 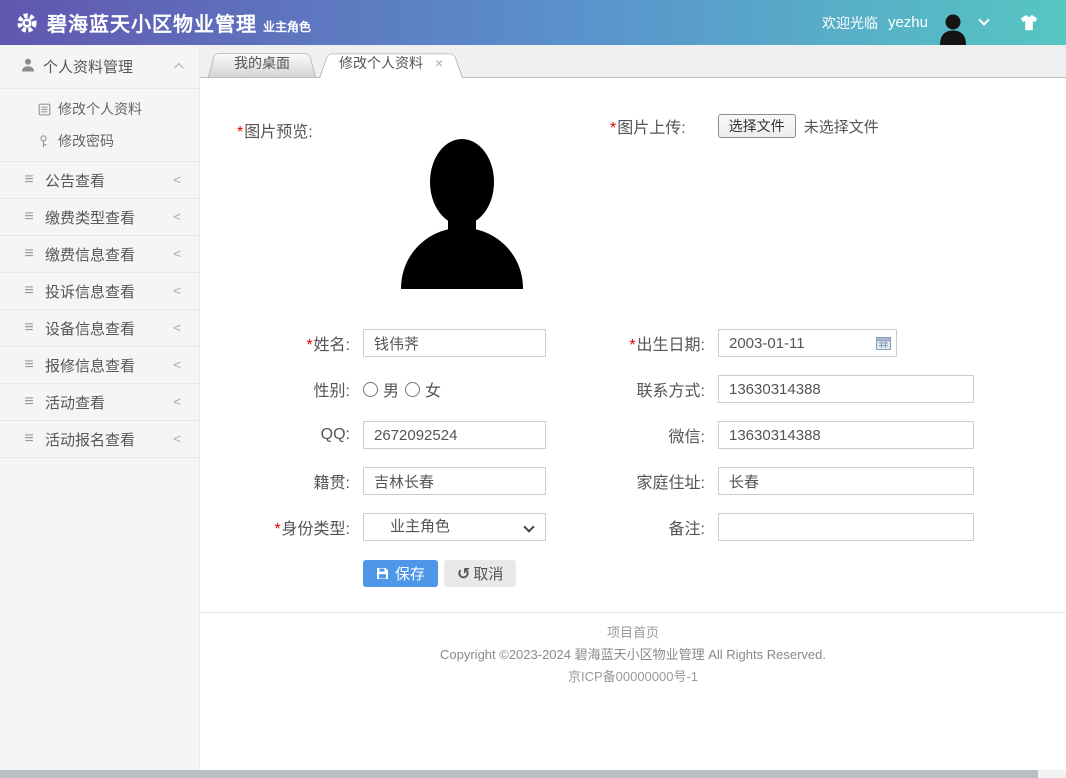 I want to click on sidebar-item-label: 缴费类型查看, so click(x=90, y=218).